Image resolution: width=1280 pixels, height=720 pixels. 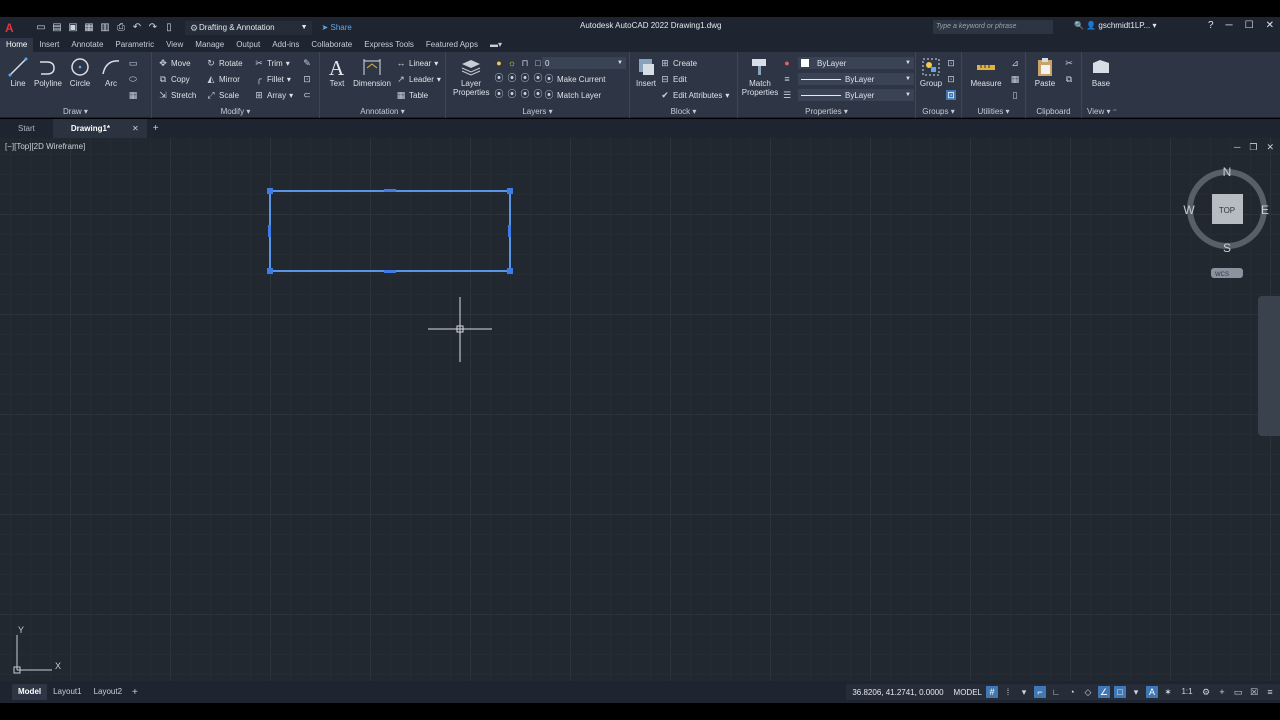 I want to click on plot-preview-icon: ▯, so click(x=169, y=28).